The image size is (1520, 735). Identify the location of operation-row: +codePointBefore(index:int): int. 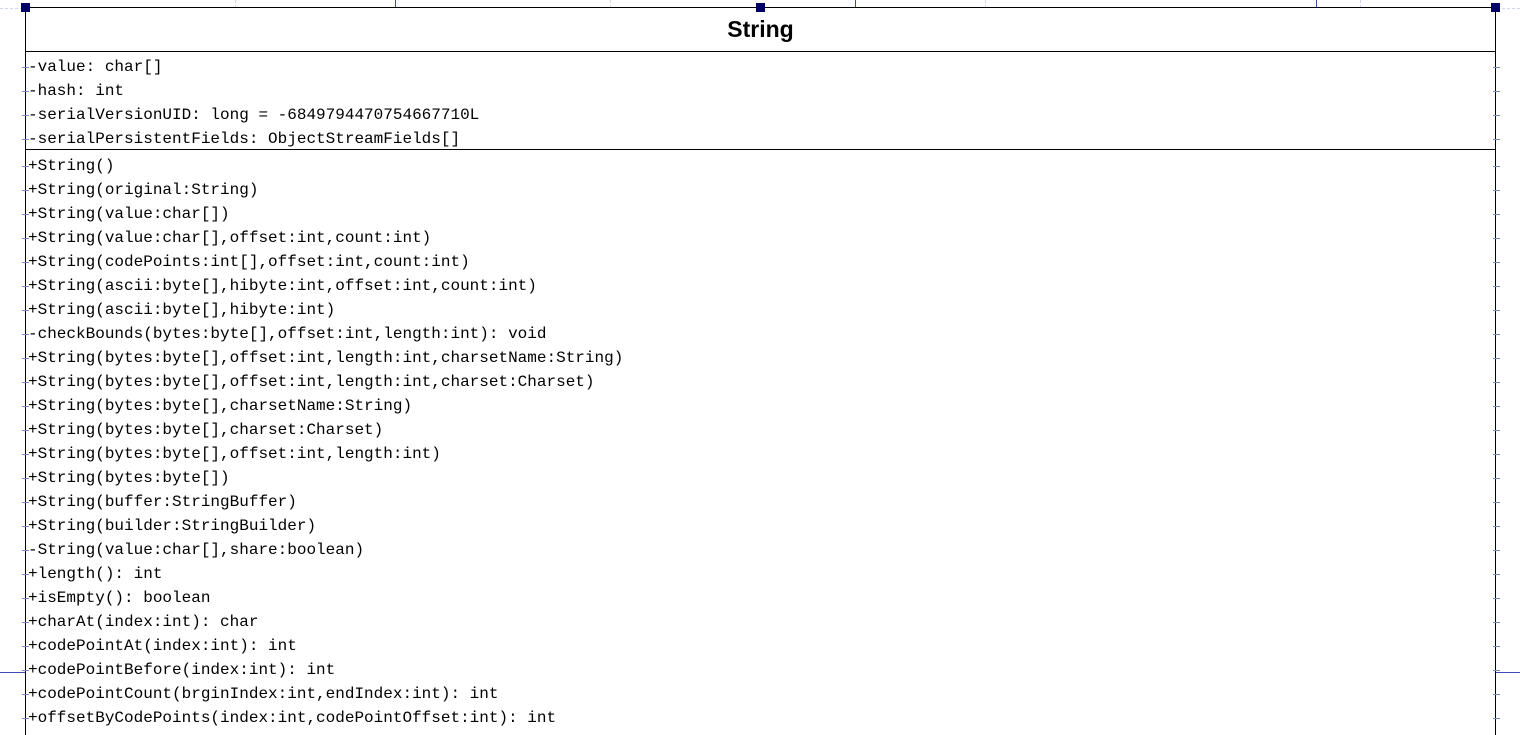
(760, 670).